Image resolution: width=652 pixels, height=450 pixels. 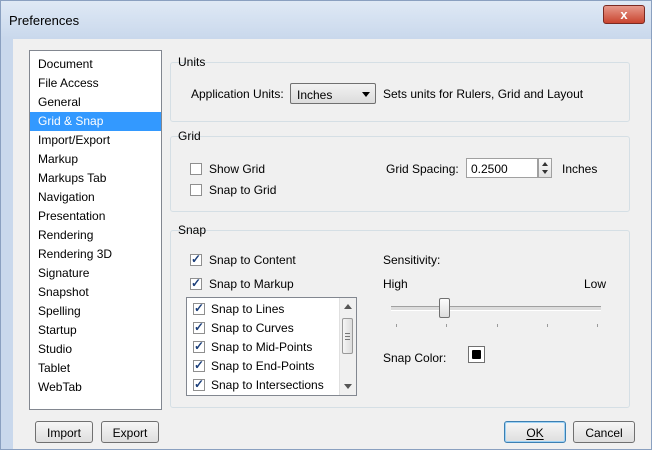 I want to click on grid-spacing-unit: Inches, so click(x=580, y=169).